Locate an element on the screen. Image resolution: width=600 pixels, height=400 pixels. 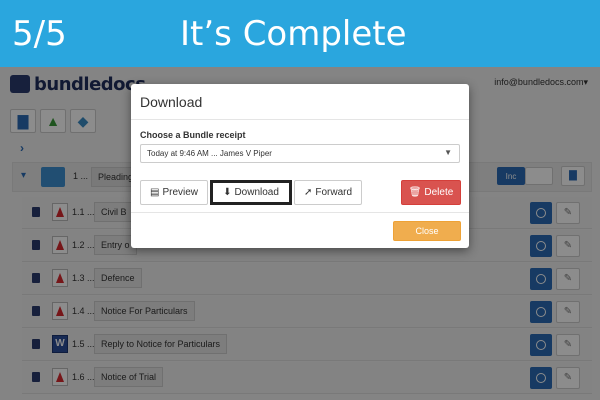
close-button: Close is located at coordinates (427, 231).